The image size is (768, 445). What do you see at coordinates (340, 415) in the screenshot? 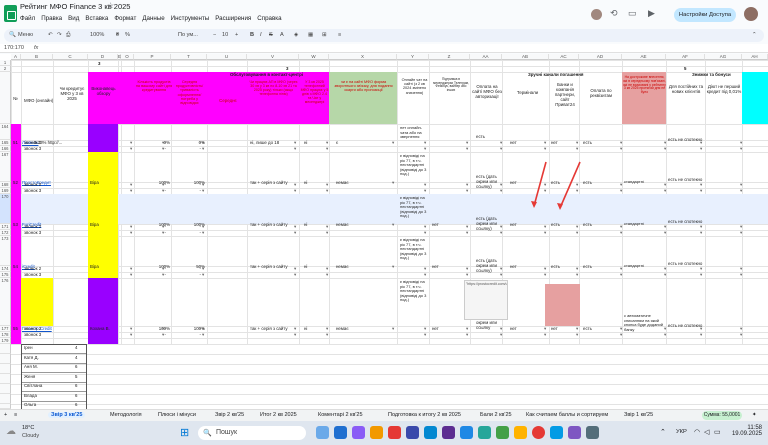
I see `tab-comments-2kv25: Коментарі 2 кв'25` at bounding box center [340, 415].